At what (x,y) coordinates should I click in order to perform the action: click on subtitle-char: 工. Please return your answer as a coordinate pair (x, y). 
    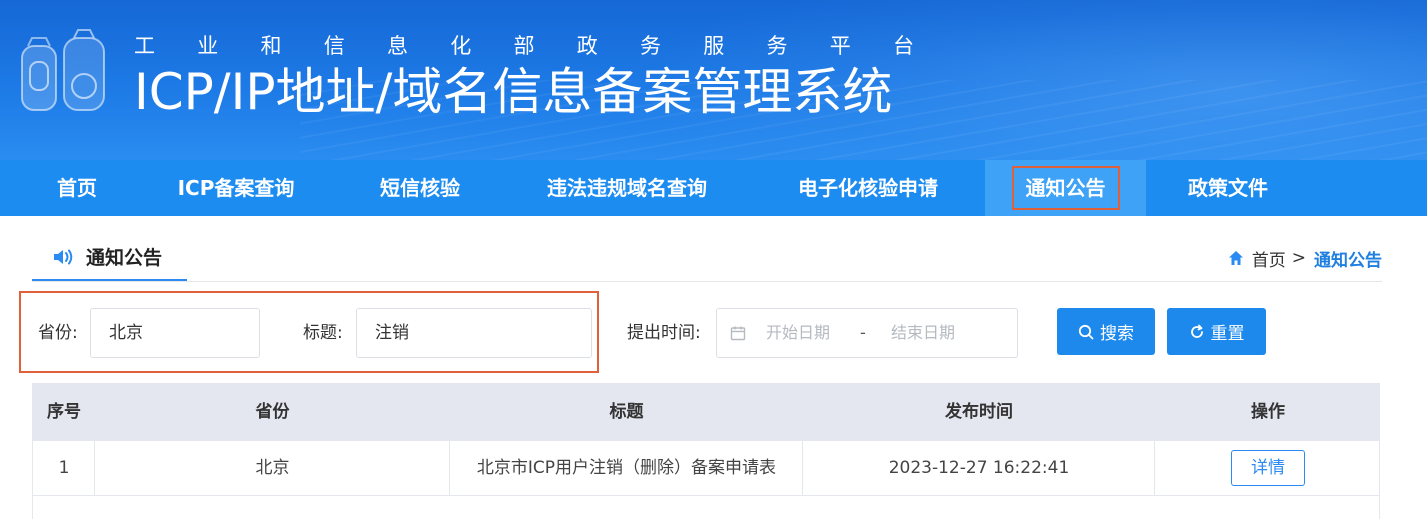
    Looking at the image, I should click on (144, 46).